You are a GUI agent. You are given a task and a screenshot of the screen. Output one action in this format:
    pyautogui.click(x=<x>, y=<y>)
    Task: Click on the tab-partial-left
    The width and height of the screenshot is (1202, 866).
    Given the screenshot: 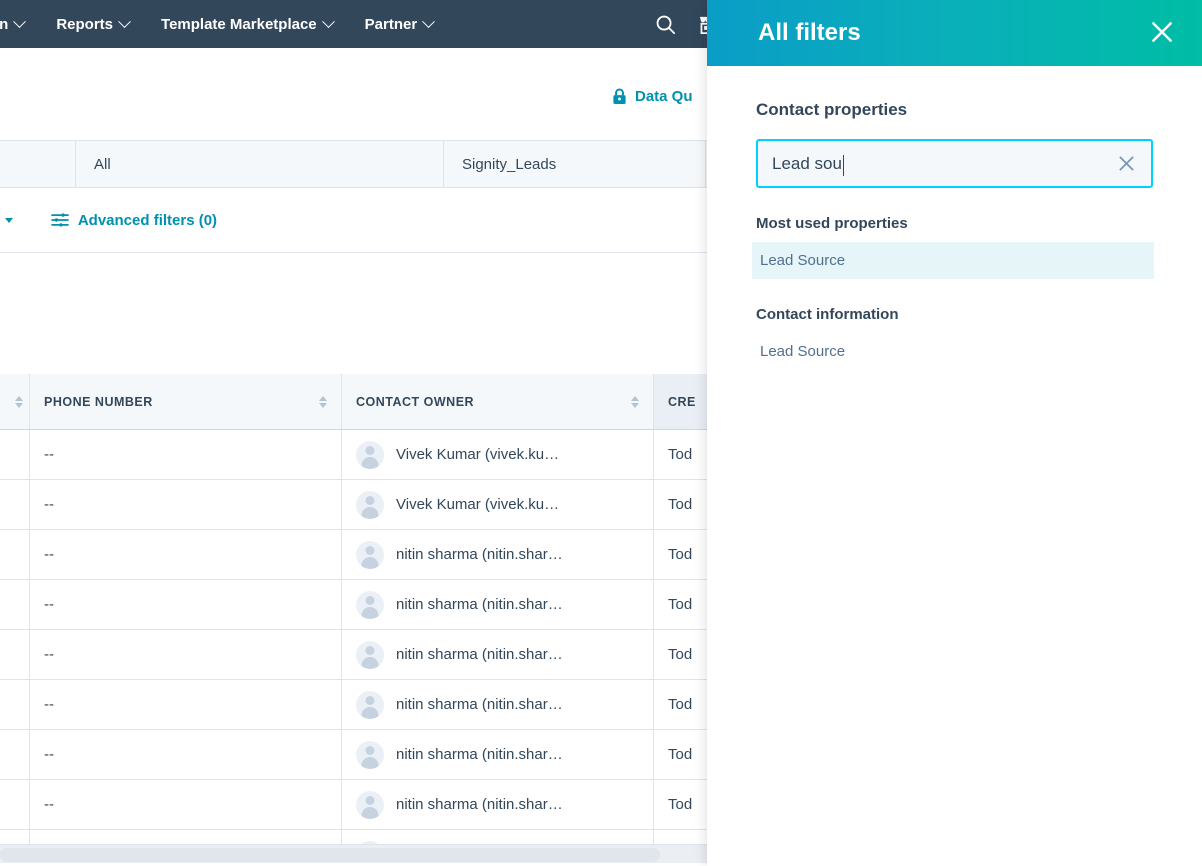 What is the action you would take?
    pyautogui.click(x=38, y=164)
    